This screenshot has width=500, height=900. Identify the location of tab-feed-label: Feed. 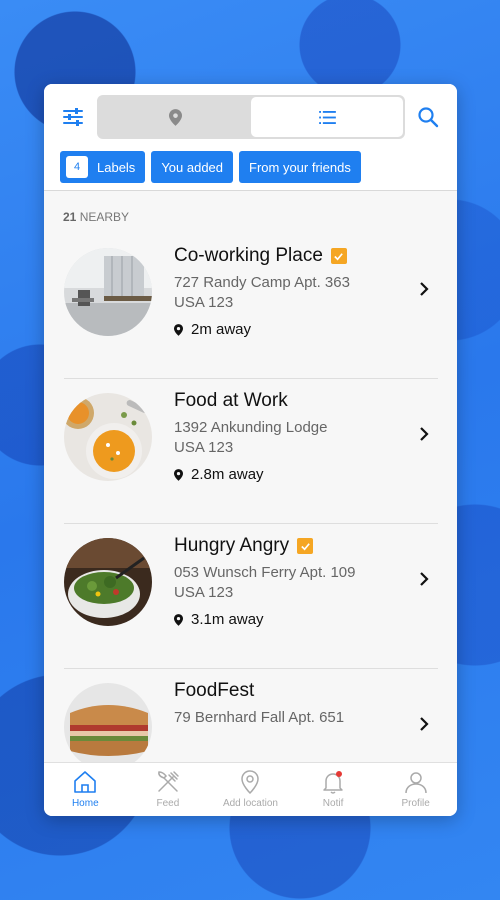
(168, 803).